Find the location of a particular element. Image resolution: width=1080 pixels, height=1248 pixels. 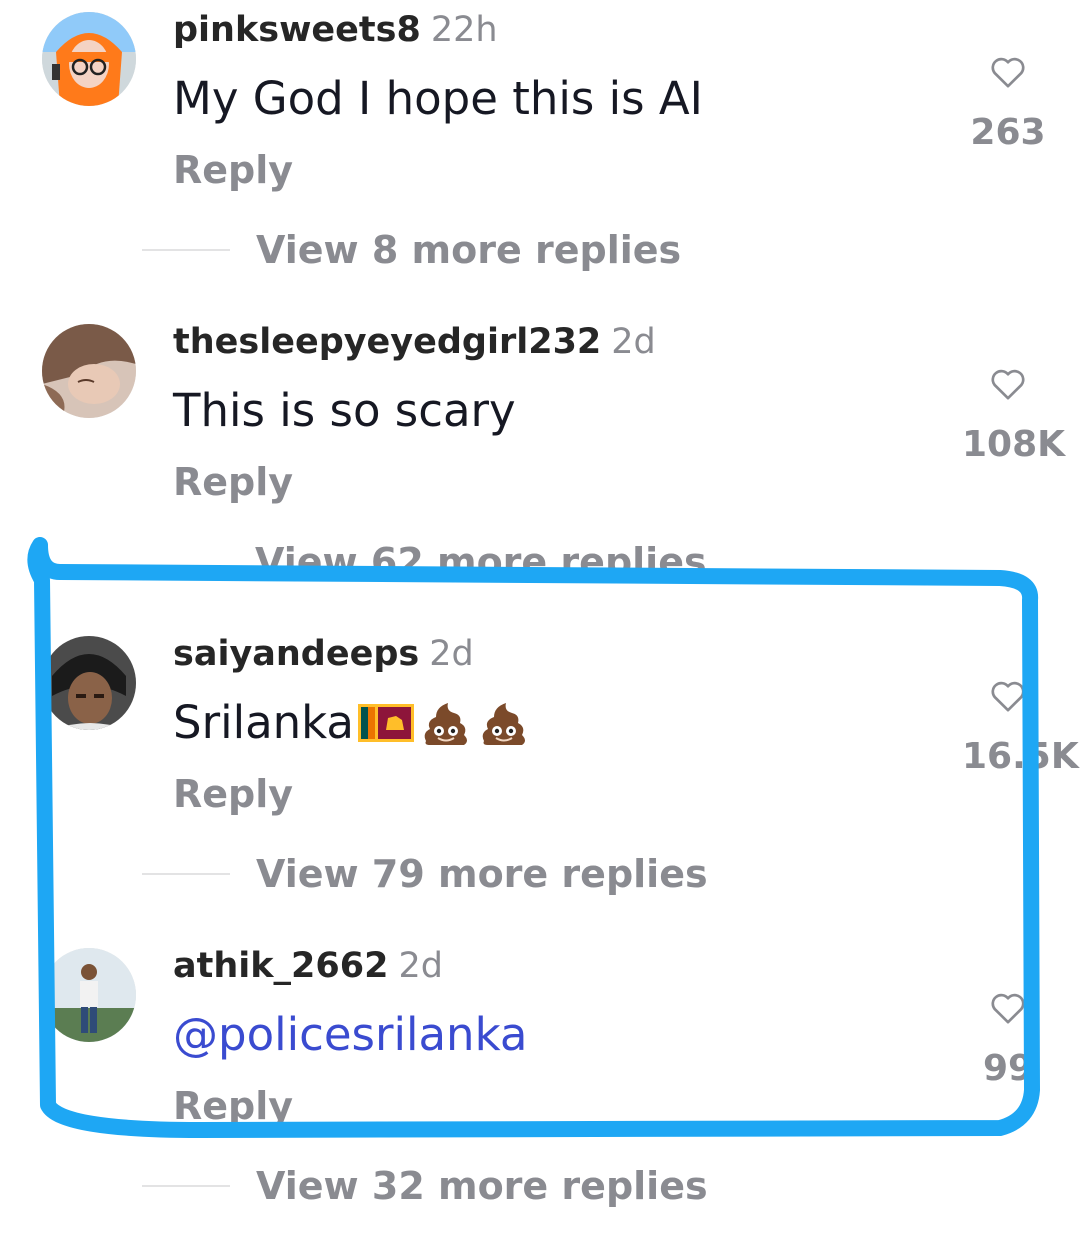

like-count: 16.5K is located at coordinates (1020, 756).